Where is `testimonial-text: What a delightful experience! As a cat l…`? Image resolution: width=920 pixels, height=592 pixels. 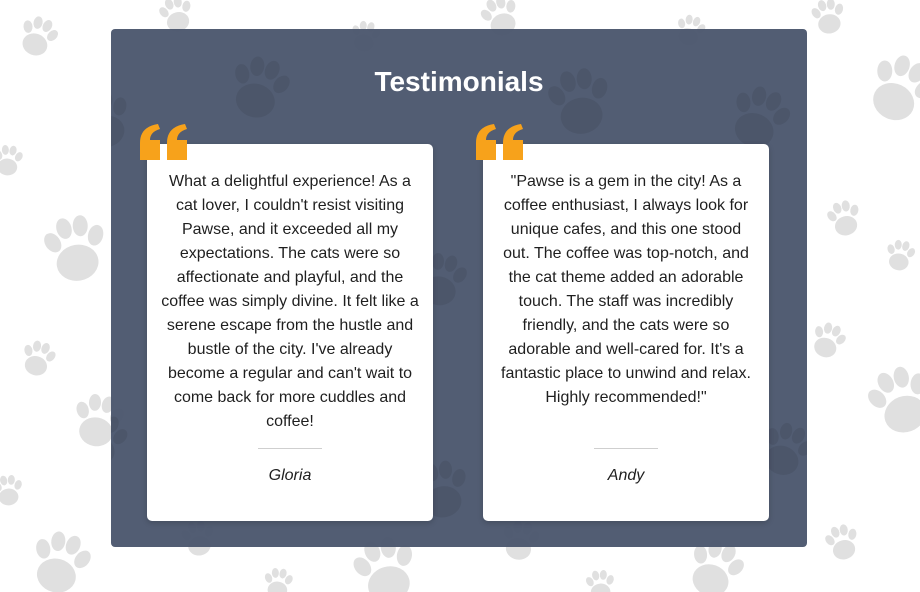
testimonial-text: What a delightful experience! As a cat l… is located at coordinates (290, 301).